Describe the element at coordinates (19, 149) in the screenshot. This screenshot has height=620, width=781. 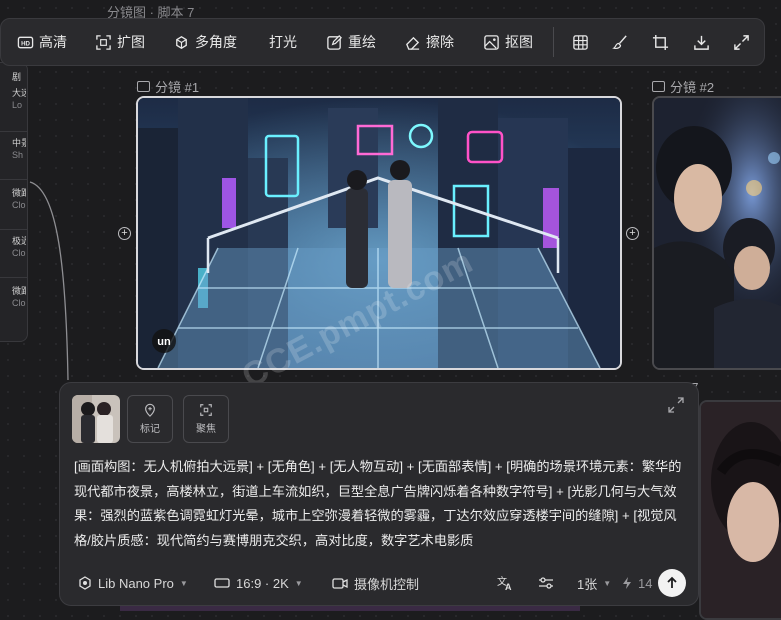
I see `shot-item-2: 中景 Sh` at that location.